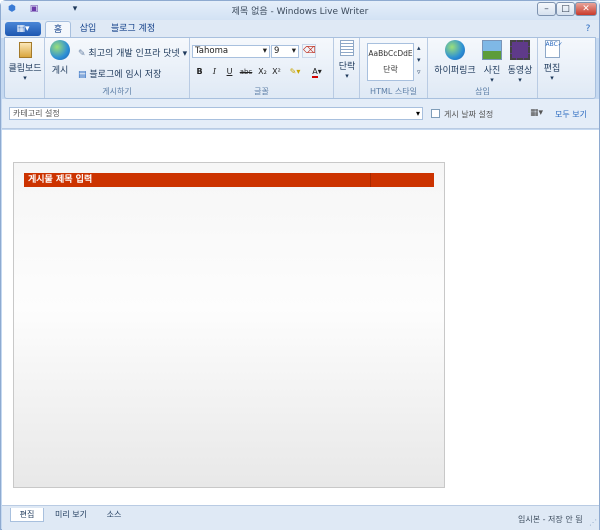  I want to click on style-group: AaBbCcDdE 단락 ▴ ▾ ▿ HTML 스타일, so click(394, 68).